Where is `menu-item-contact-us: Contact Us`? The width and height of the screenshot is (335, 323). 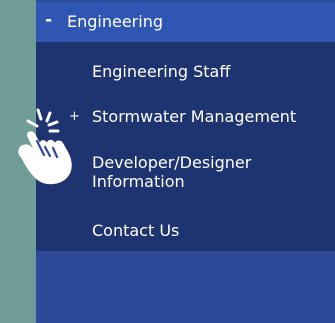 menu-item-contact-us: Contact Us is located at coordinates (210, 230).